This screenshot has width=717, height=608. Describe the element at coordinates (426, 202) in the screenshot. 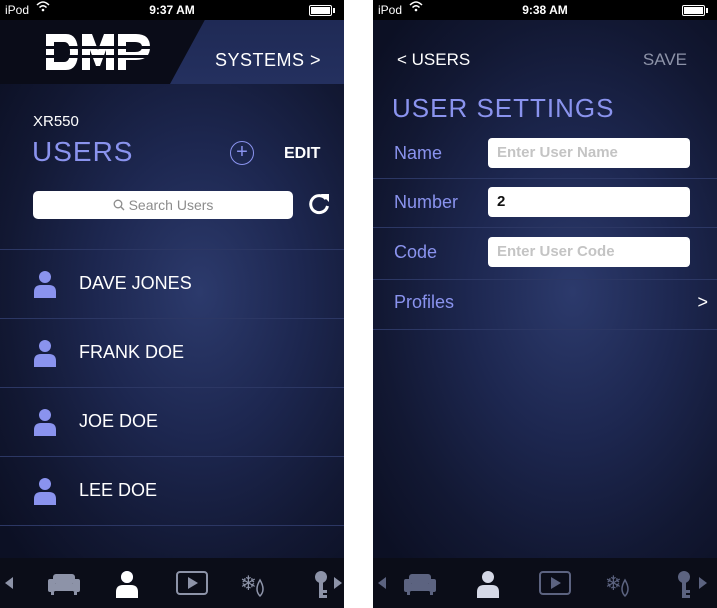

I see `number-label: Number` at that location.